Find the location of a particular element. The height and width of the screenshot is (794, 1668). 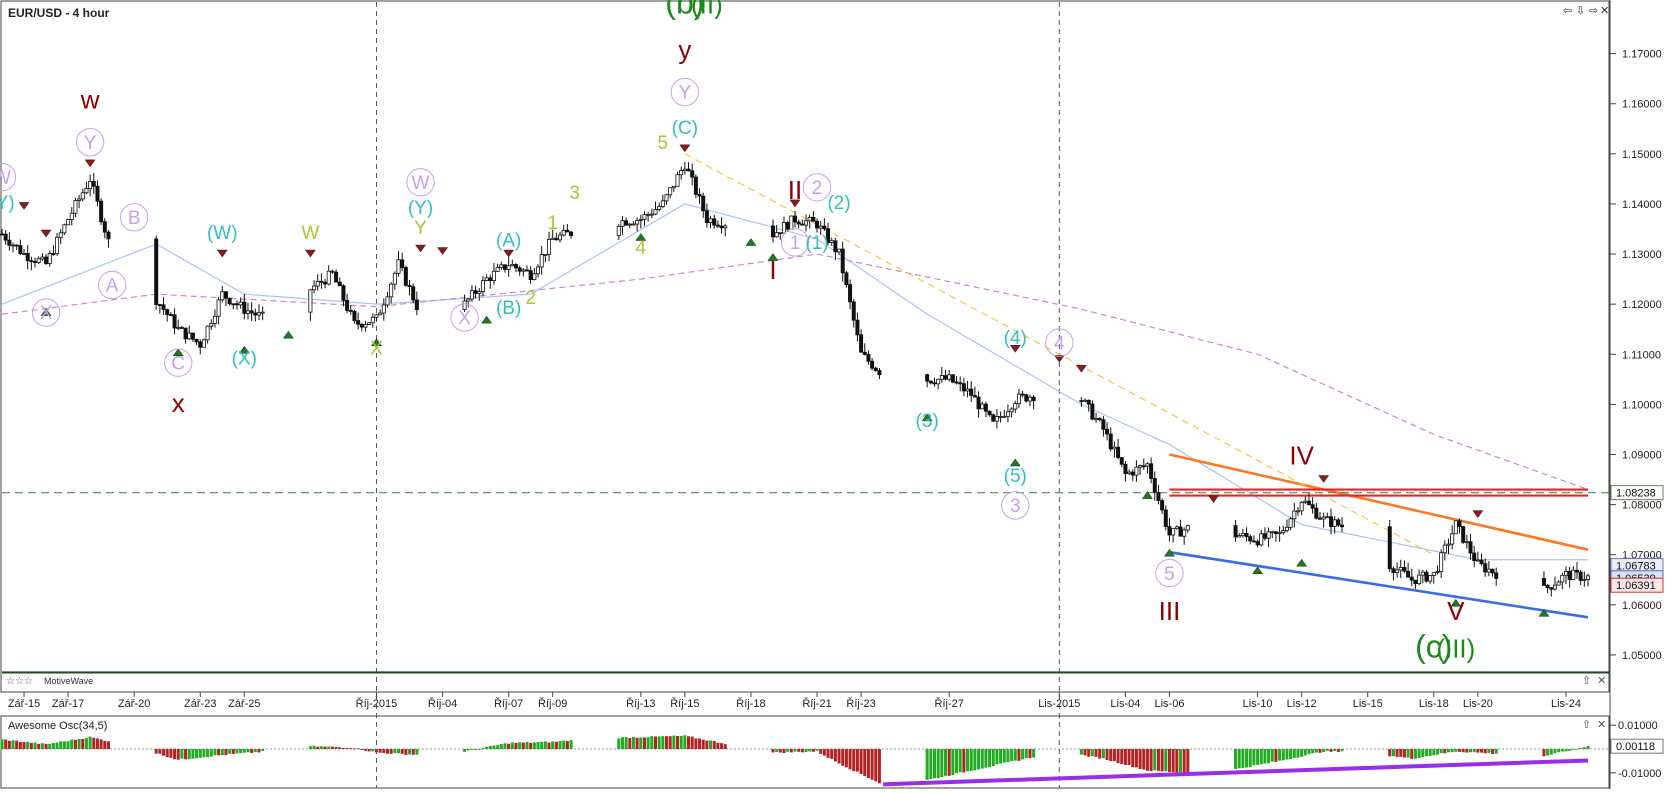

scroll-left-icon: ⇦ is located at coordinates (1567, 11).